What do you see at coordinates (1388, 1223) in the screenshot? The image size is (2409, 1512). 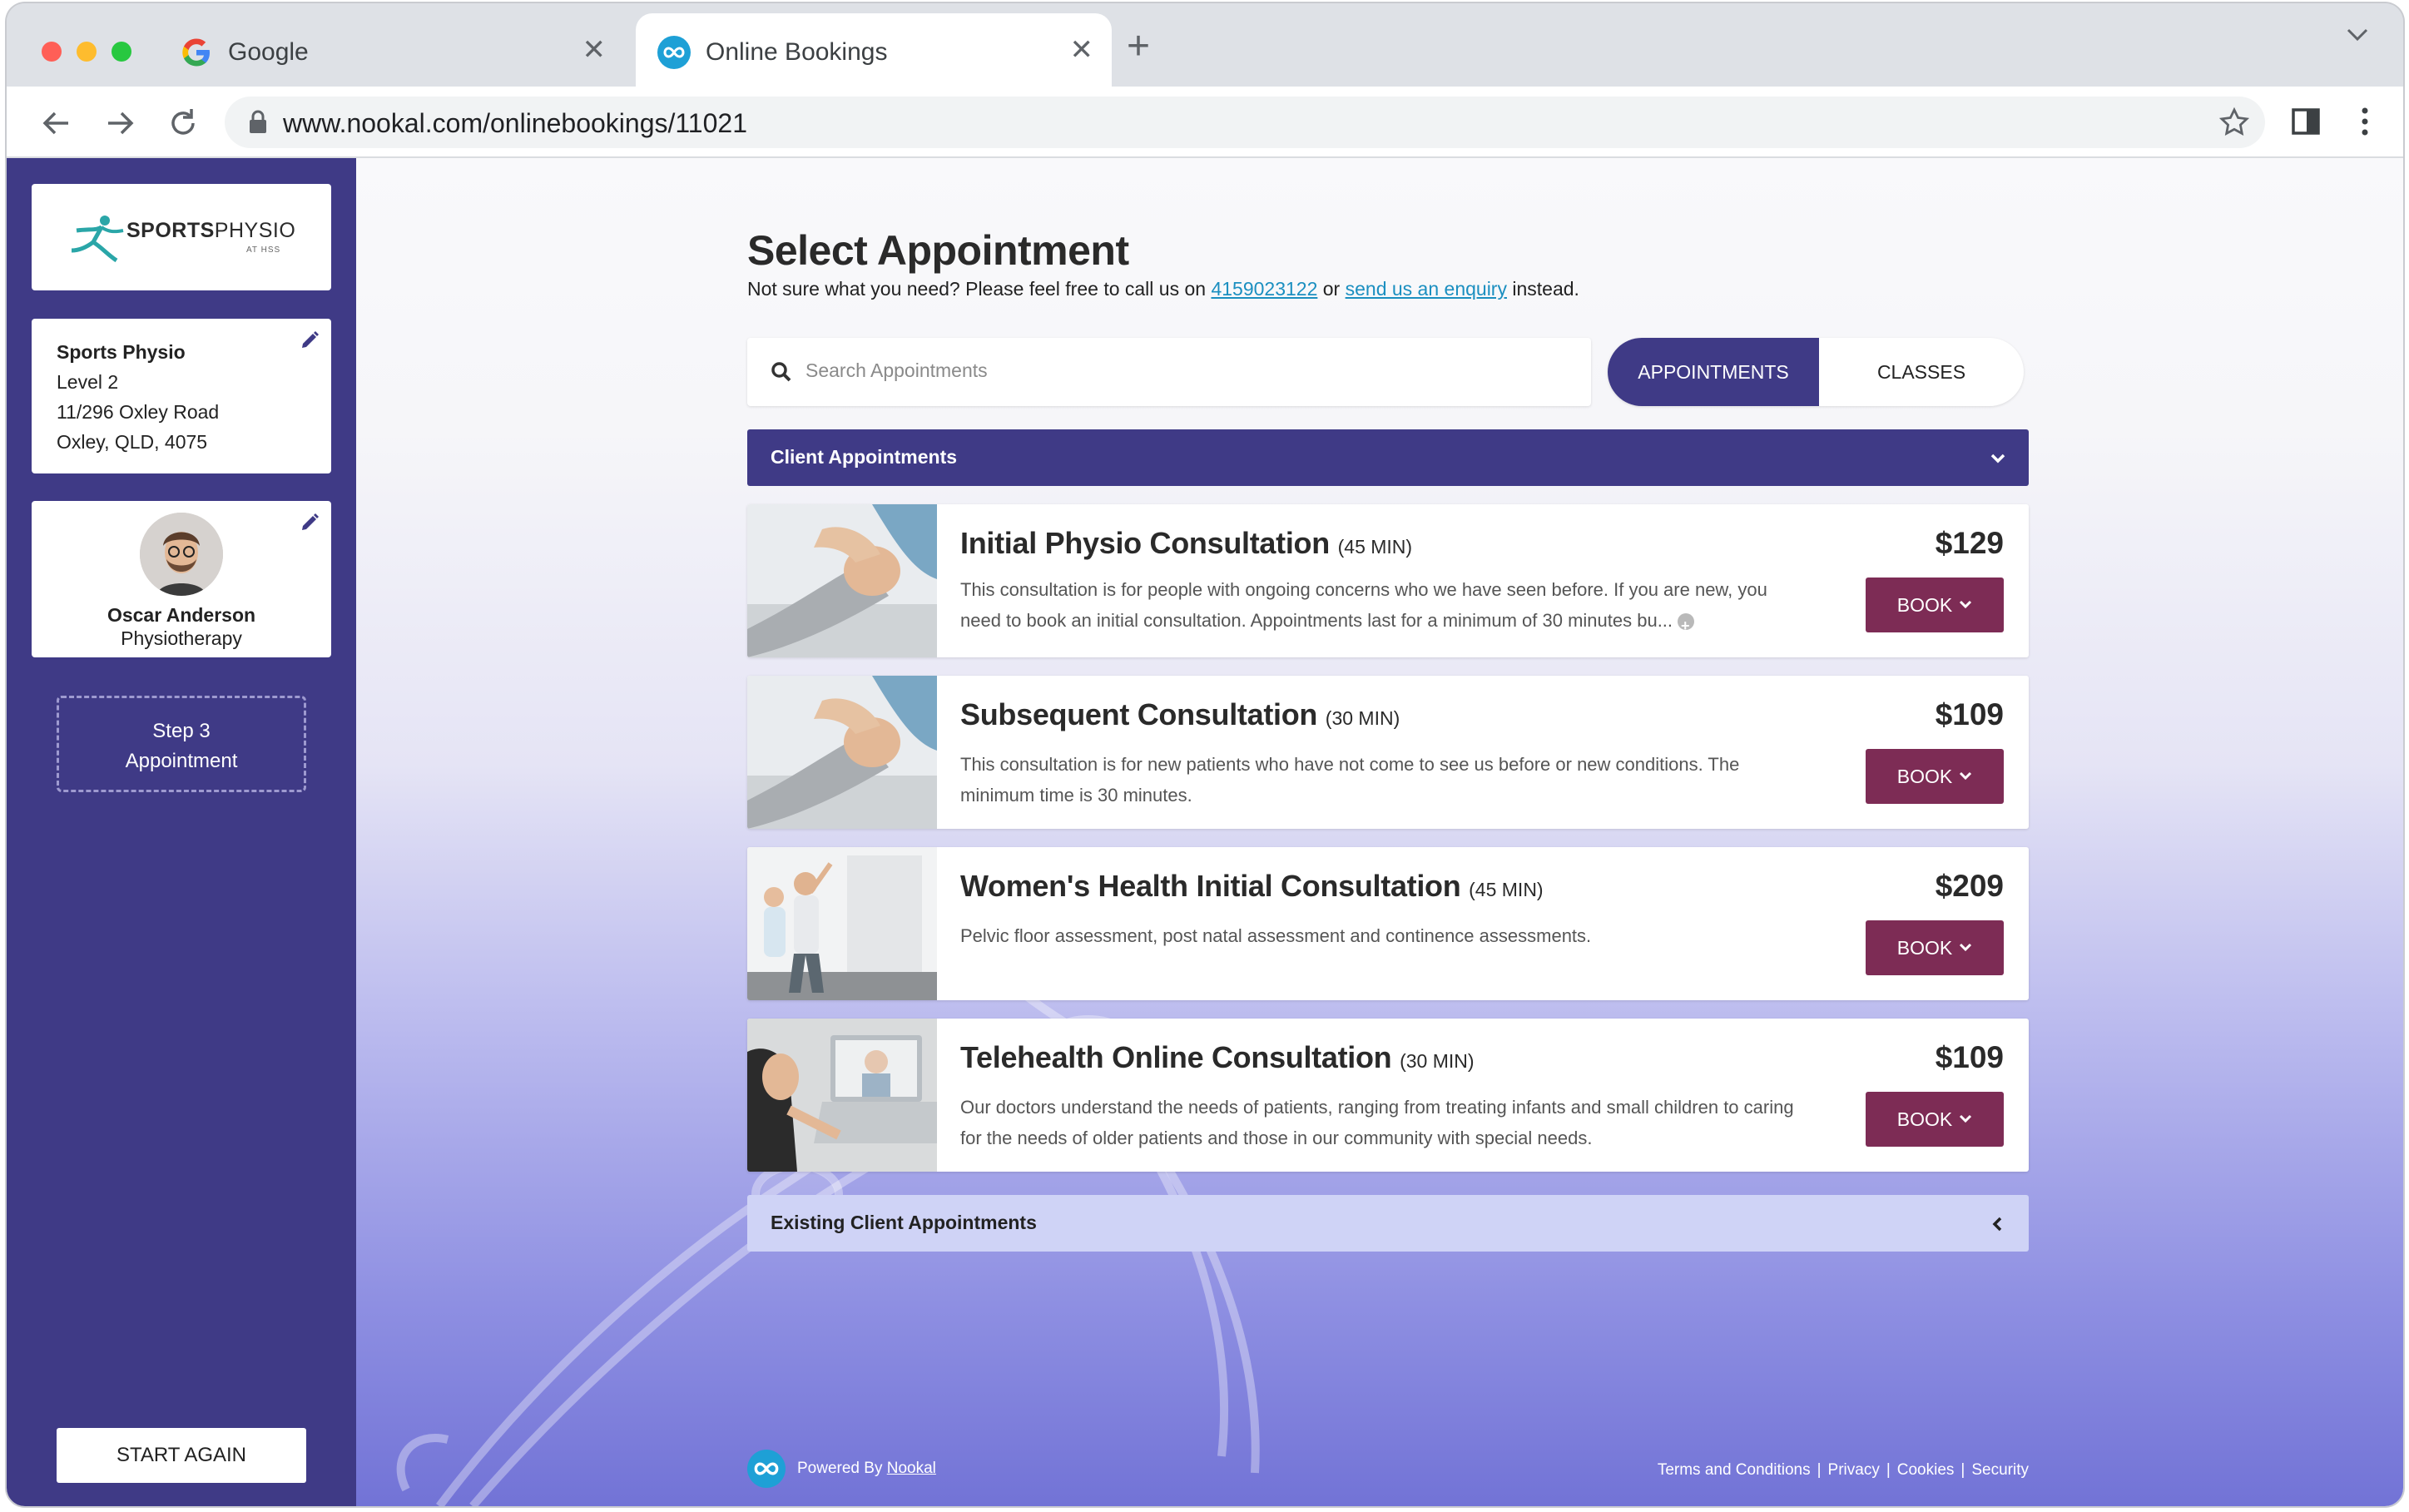 I see `existing-client-appointments-header: Existing Client Appointments` at bounding box center [1388, 1223].